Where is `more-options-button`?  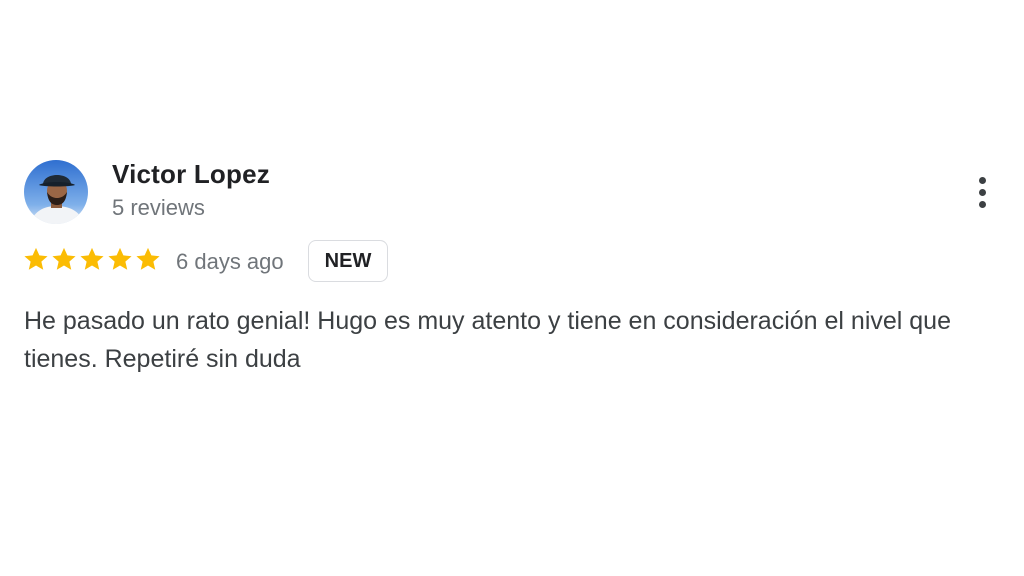
more-options-button is located at coordinates (982, 192).